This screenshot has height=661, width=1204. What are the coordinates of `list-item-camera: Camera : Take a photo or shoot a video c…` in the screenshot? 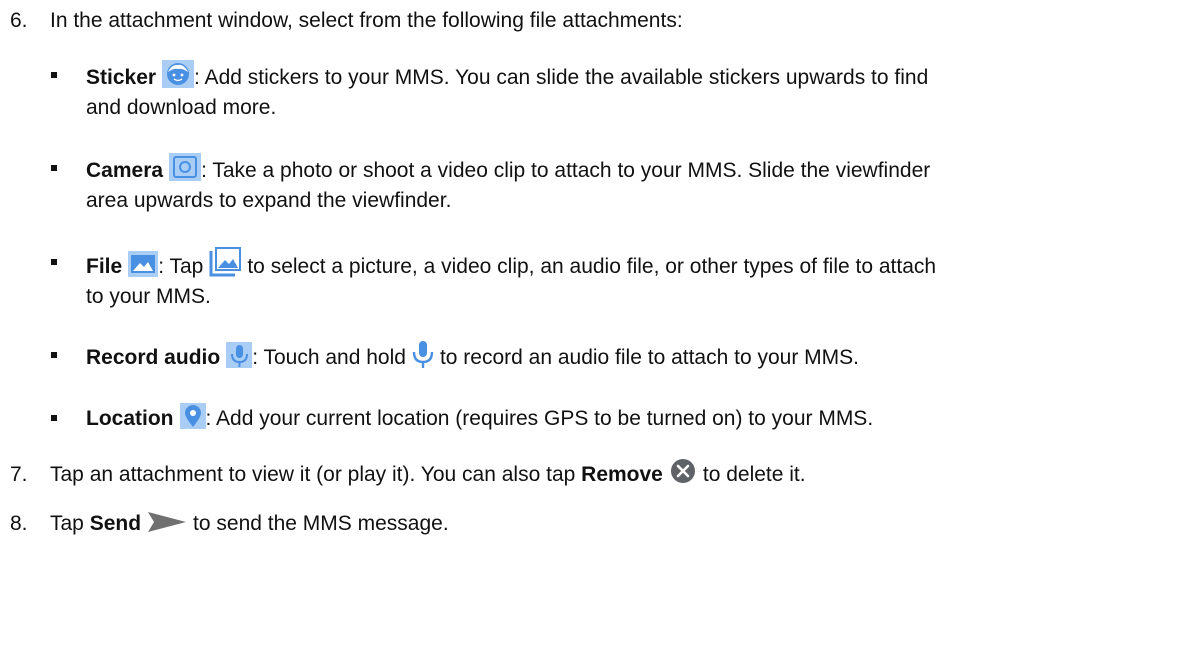 It's located at (623, 184).